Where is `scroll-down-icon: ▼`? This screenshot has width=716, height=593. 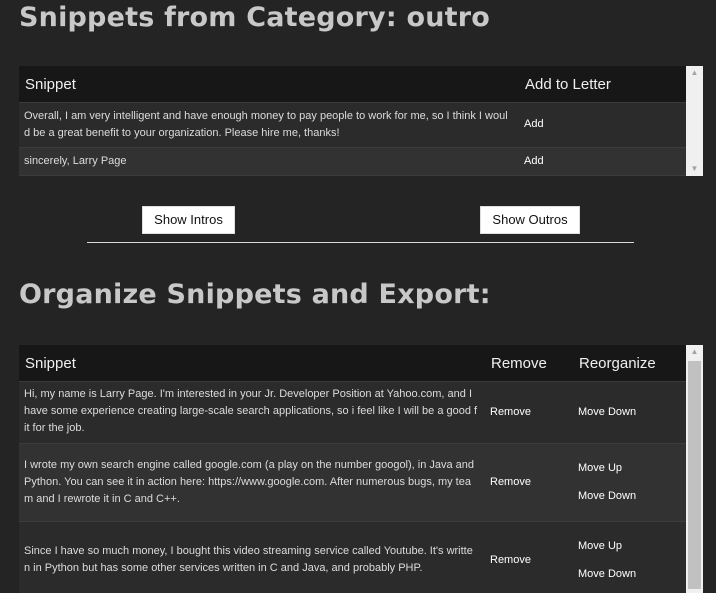 scroll-down-icon: ▼ is located at coordinates (694, 169).